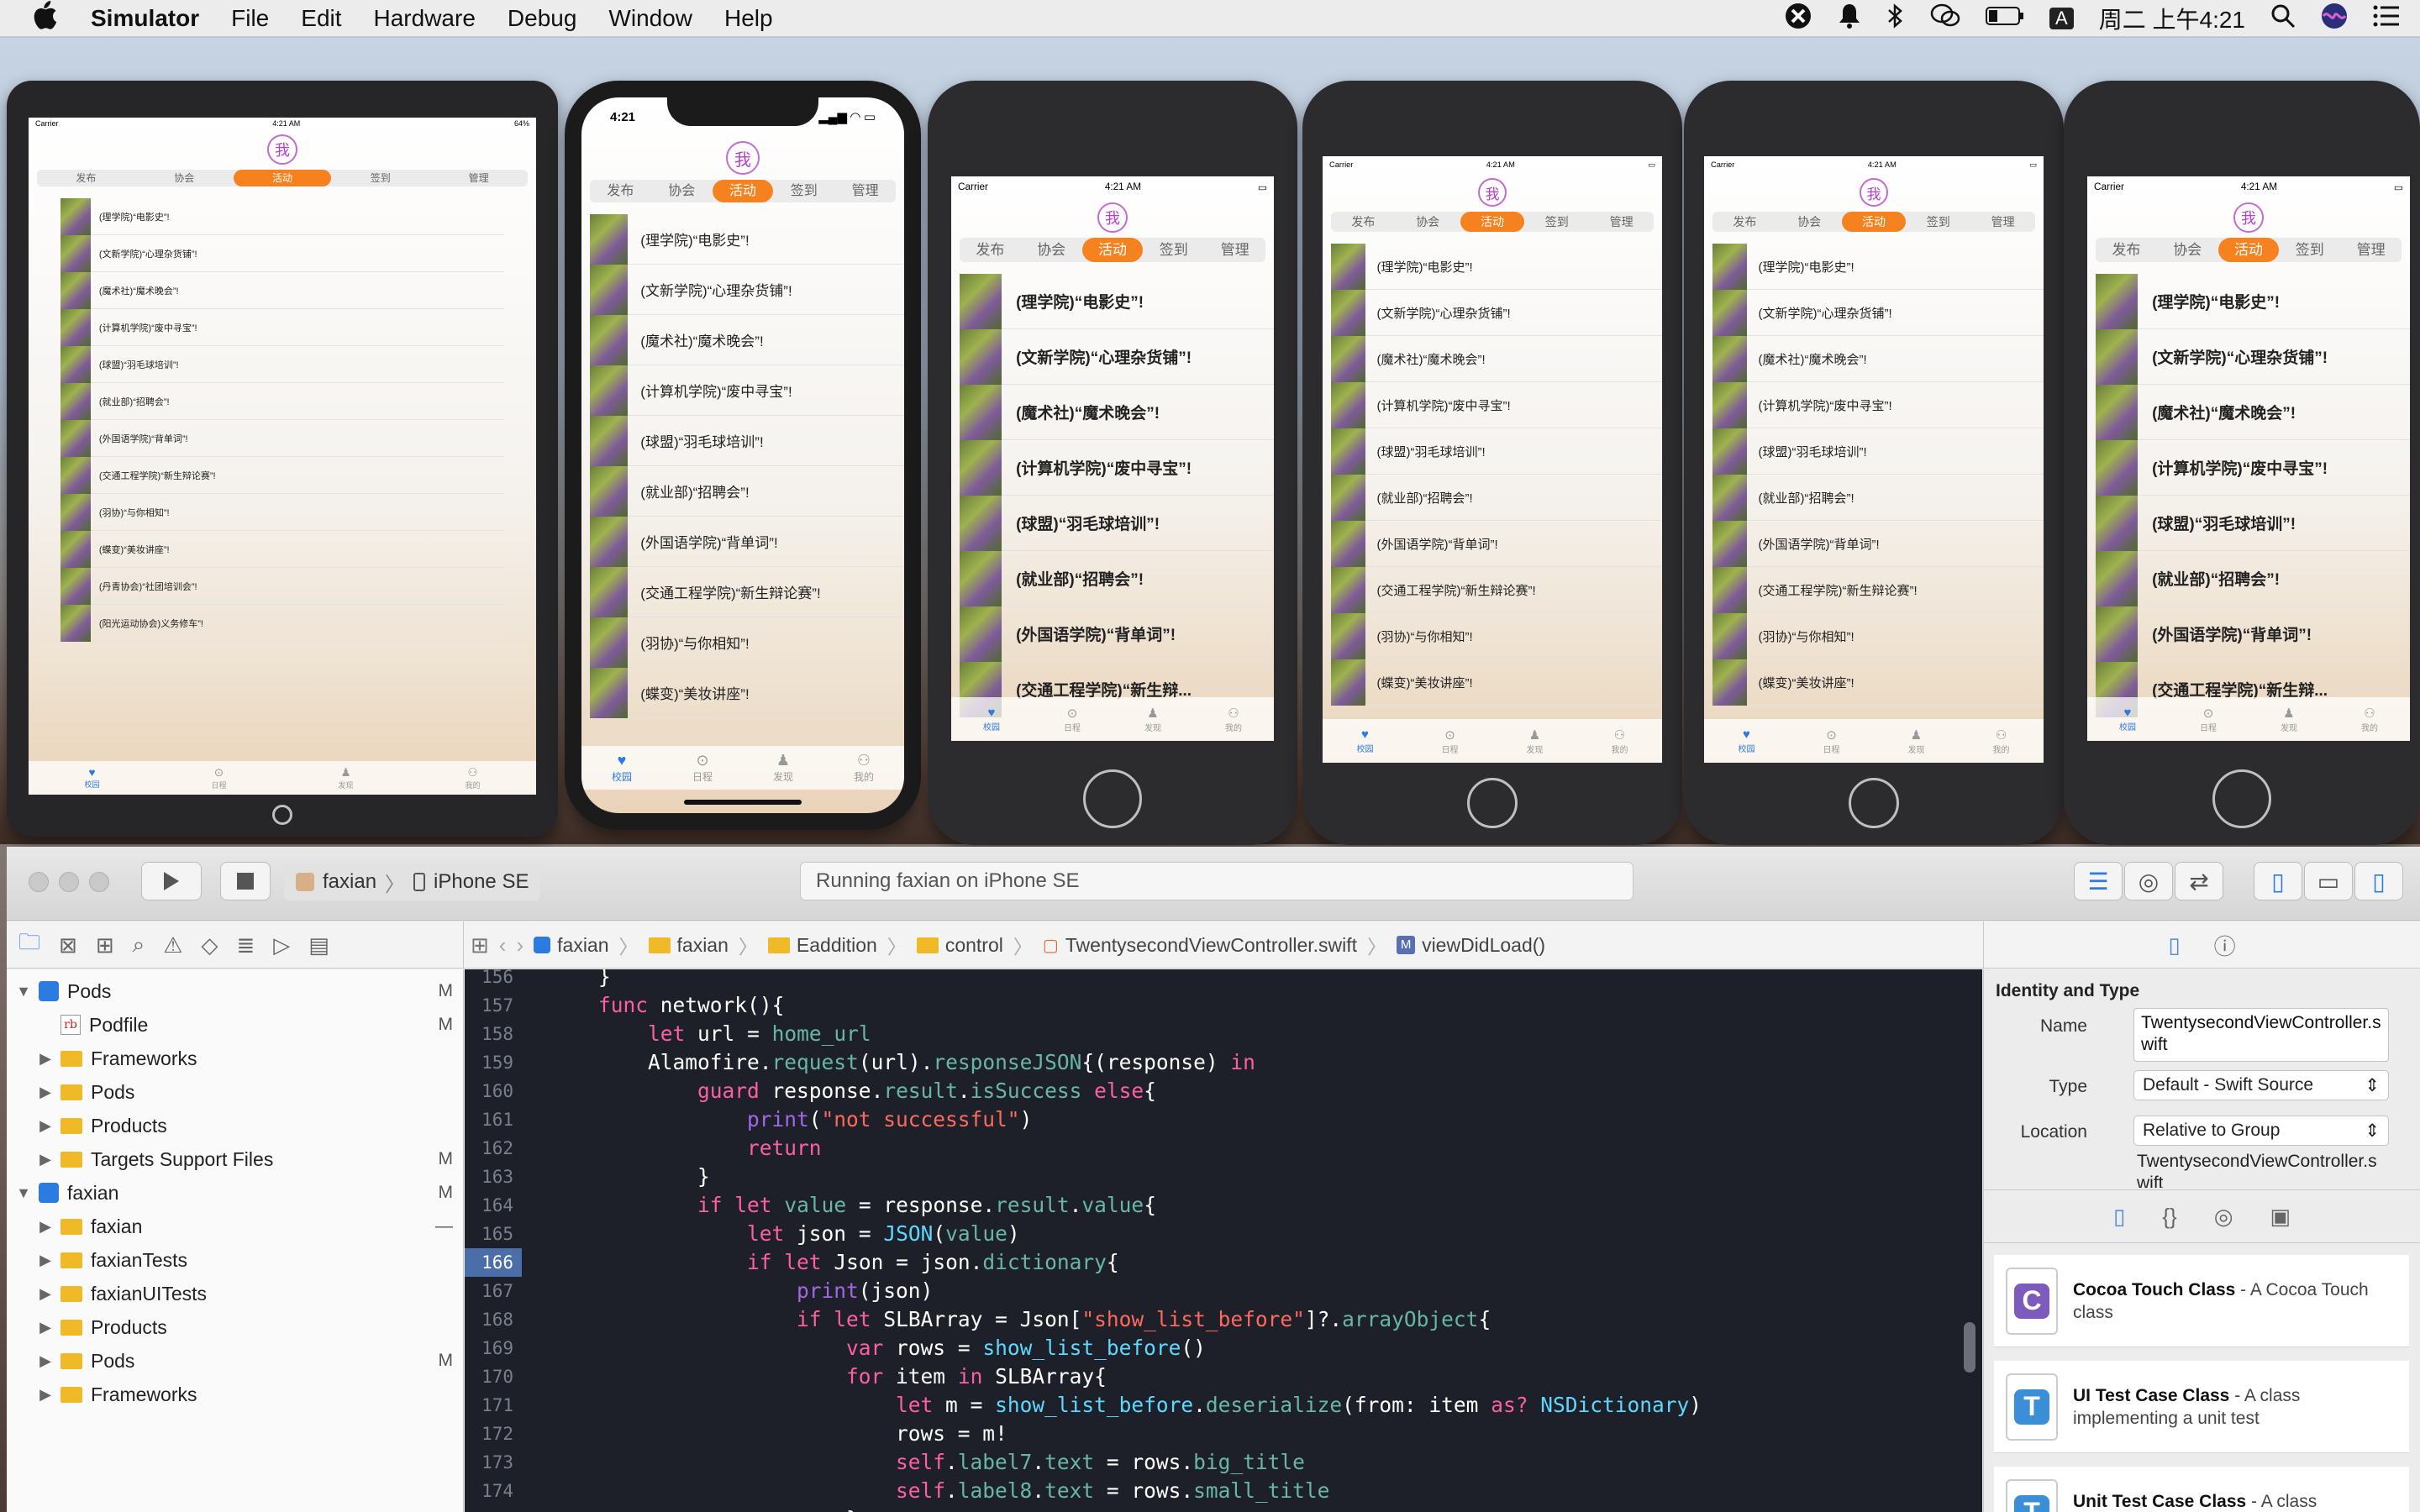  What do you see at coordinates (2098, 881) in the screenshot?
I see `standard-editor-button: ☰` at bounding box center [2098, 881].